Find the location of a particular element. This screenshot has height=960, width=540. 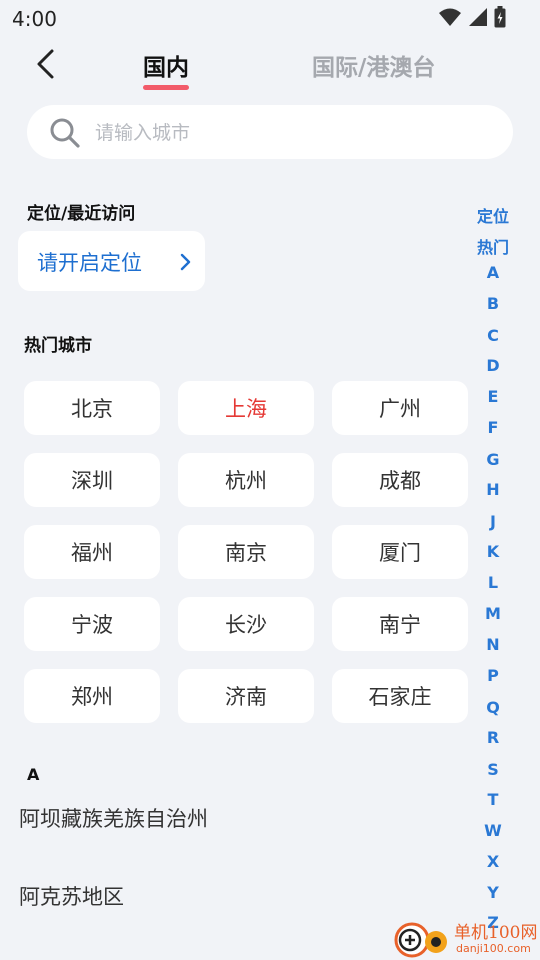

index-item-k: K is located at coordinates (493, 551).